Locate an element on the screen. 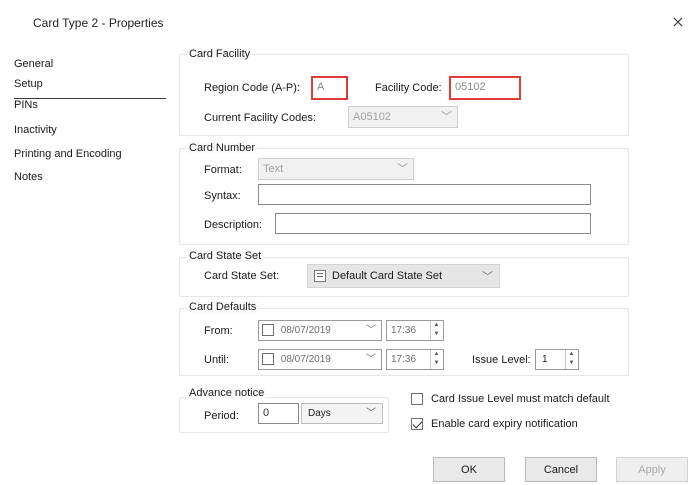 The height and width of the screenshot is (485, 693). region-code-input: A is located at coordinates (329, 88).